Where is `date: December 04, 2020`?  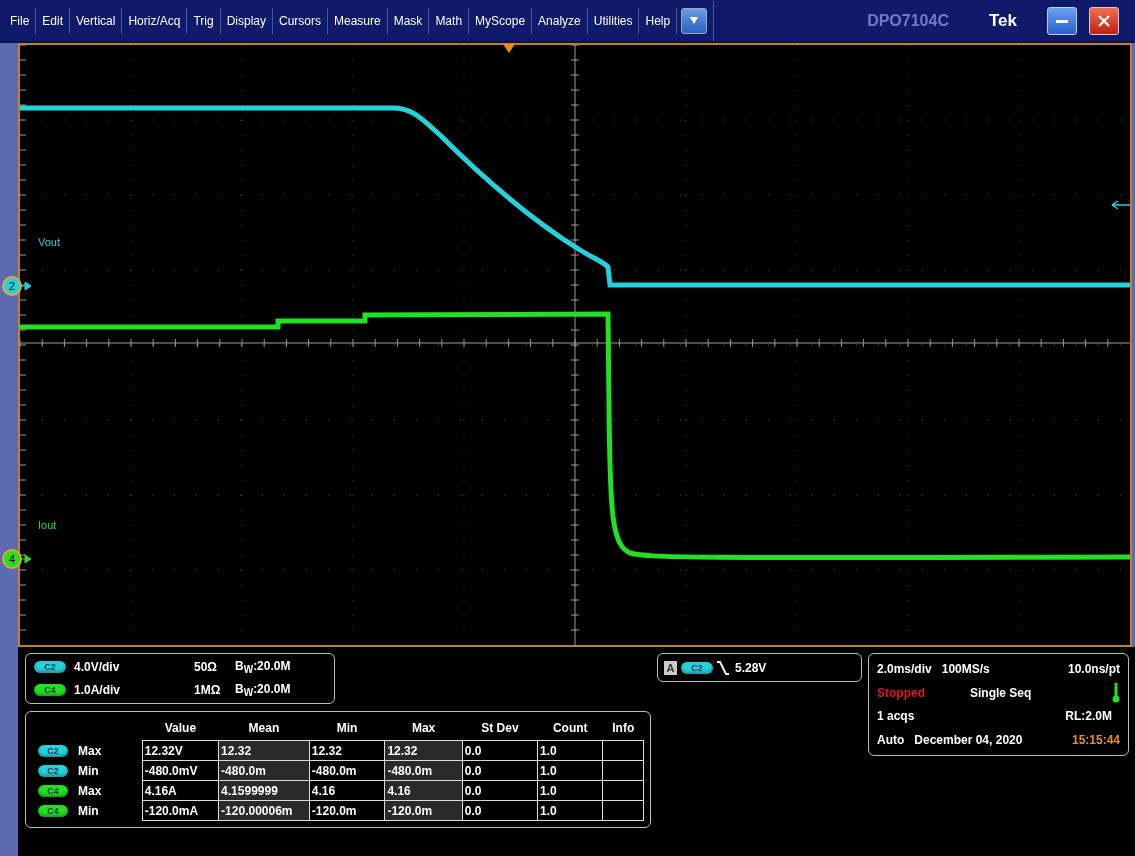 date: December 04, 2020 is located at coordinates (968, 739).